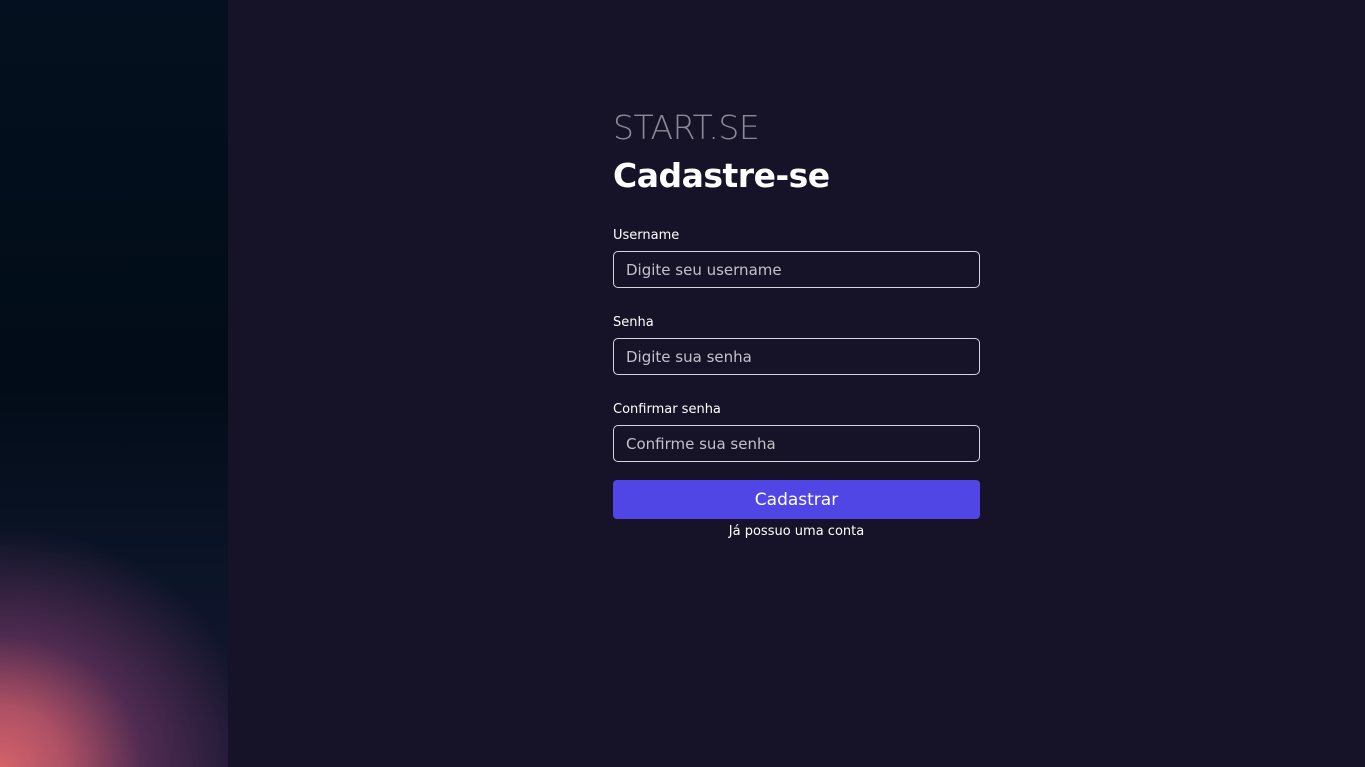 Image resolution: width=1365 pixels, height=767 pixels. Describe the element at coordinates (796, 532) in the screenshot. I see `login-link: Já possuo uma conta` at that location.